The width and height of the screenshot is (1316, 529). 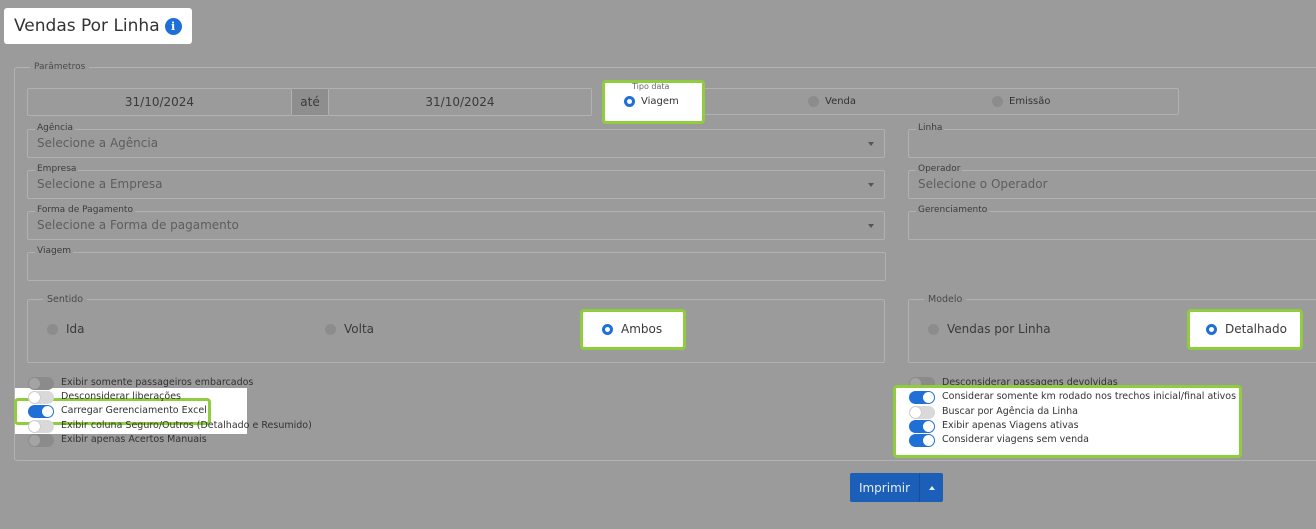 I want to click on toggle-km-rodado, so click(x=922, y=397).